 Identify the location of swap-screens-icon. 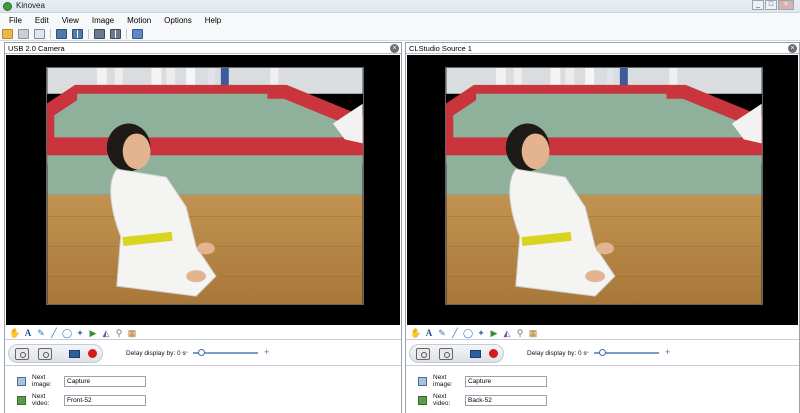
(137, 33).